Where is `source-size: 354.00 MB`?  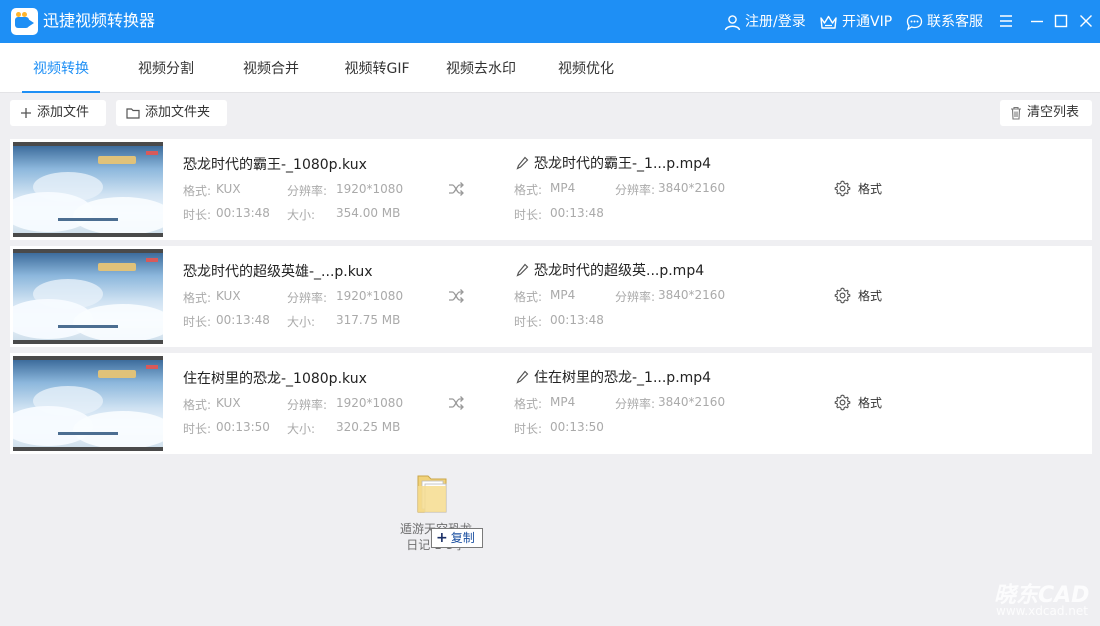
source-size: 354.00 MB is located at coordinates (368, 213).